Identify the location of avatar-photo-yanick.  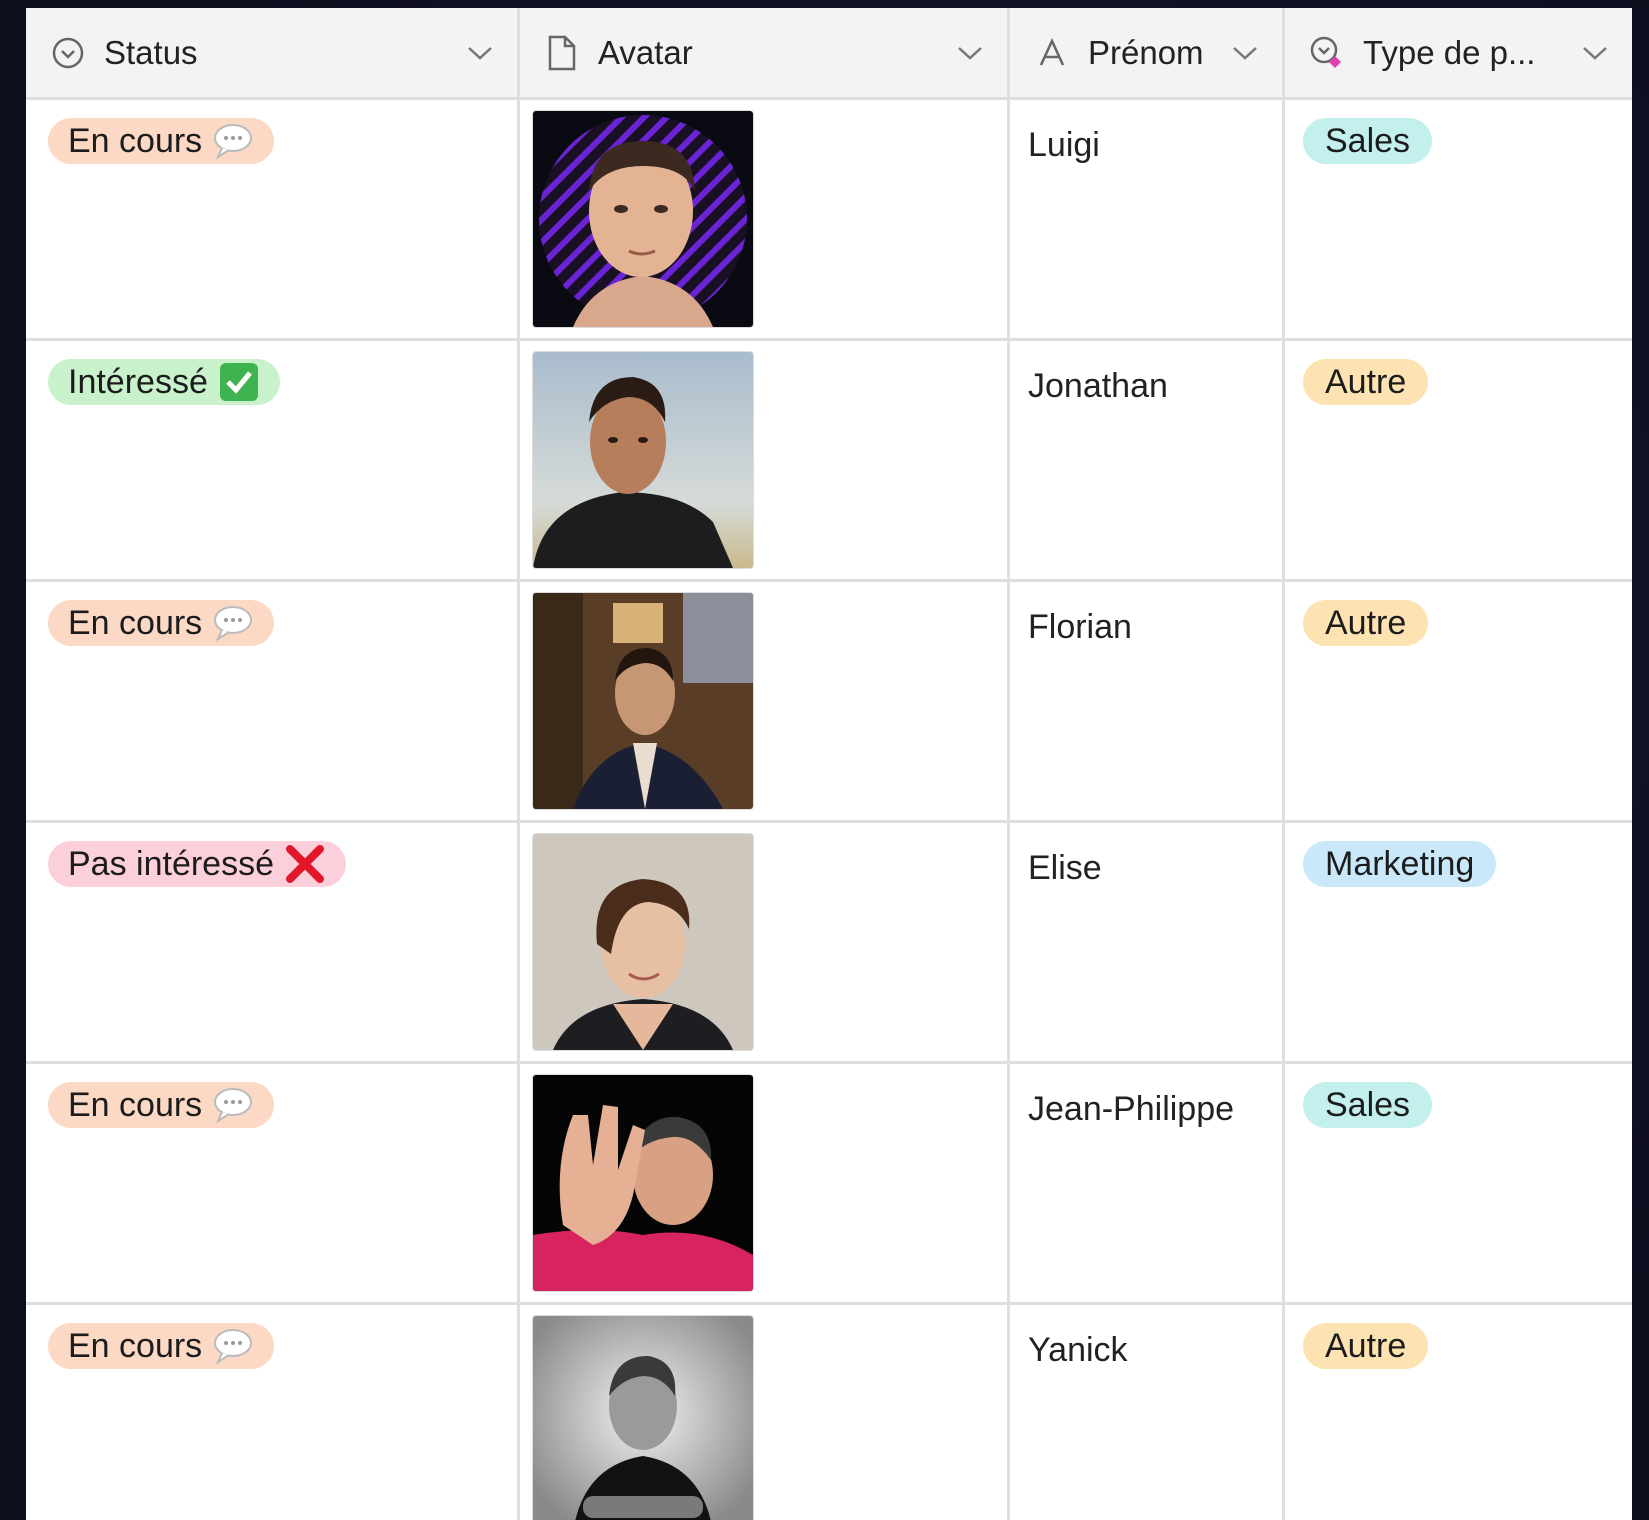
(643, 1417).